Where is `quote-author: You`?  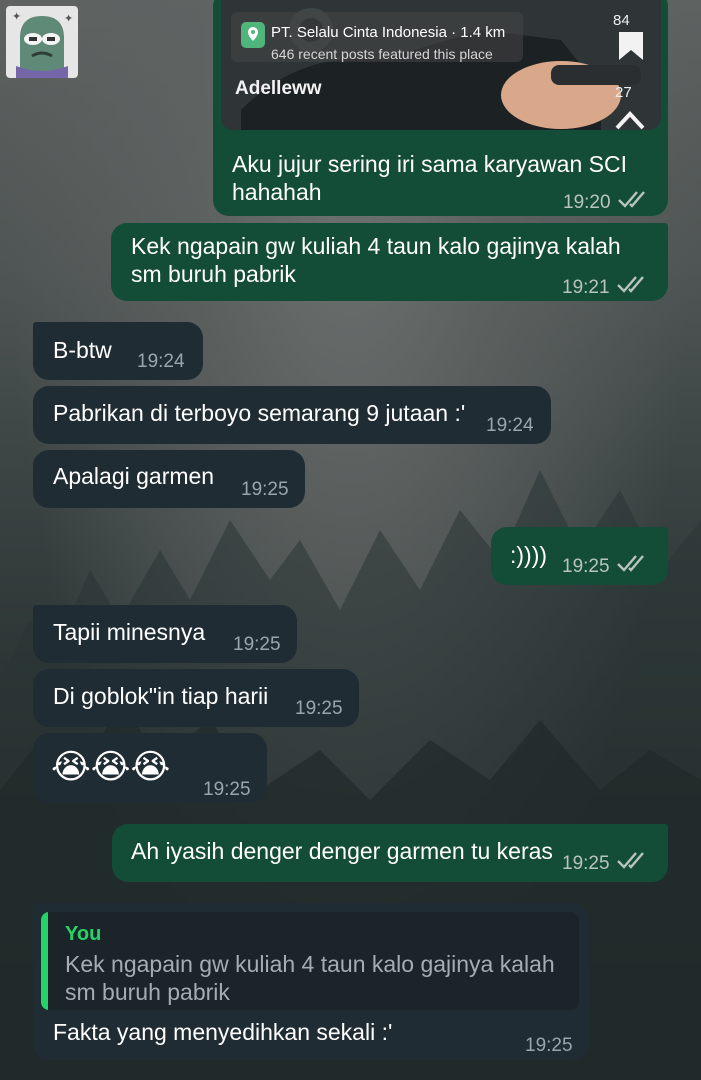 quote-author: You is located at coordinates (83, 934).